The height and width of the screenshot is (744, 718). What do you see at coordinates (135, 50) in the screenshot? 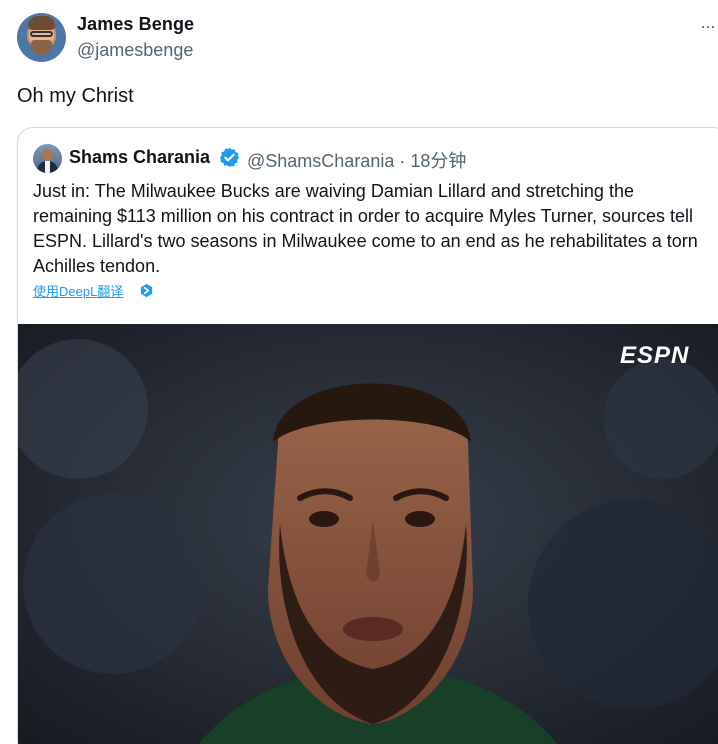
I see `author-handle: @jamesbenge` at bounding box center [135, 50].